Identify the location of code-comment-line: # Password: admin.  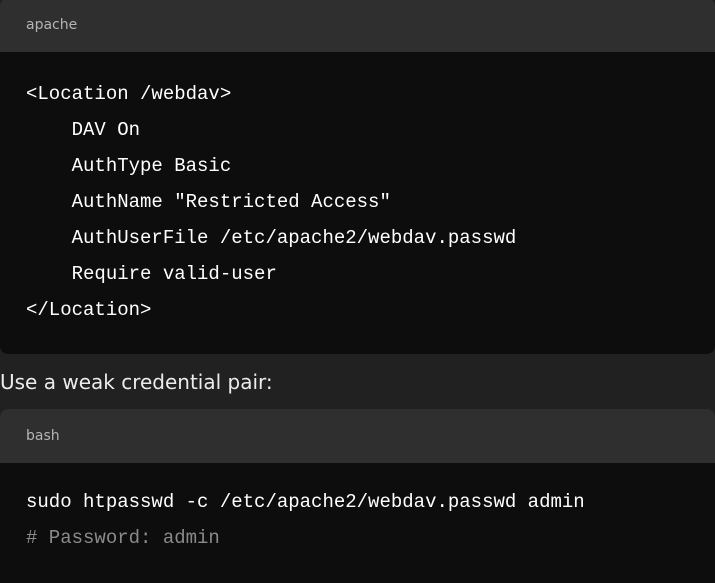
(123, 538).